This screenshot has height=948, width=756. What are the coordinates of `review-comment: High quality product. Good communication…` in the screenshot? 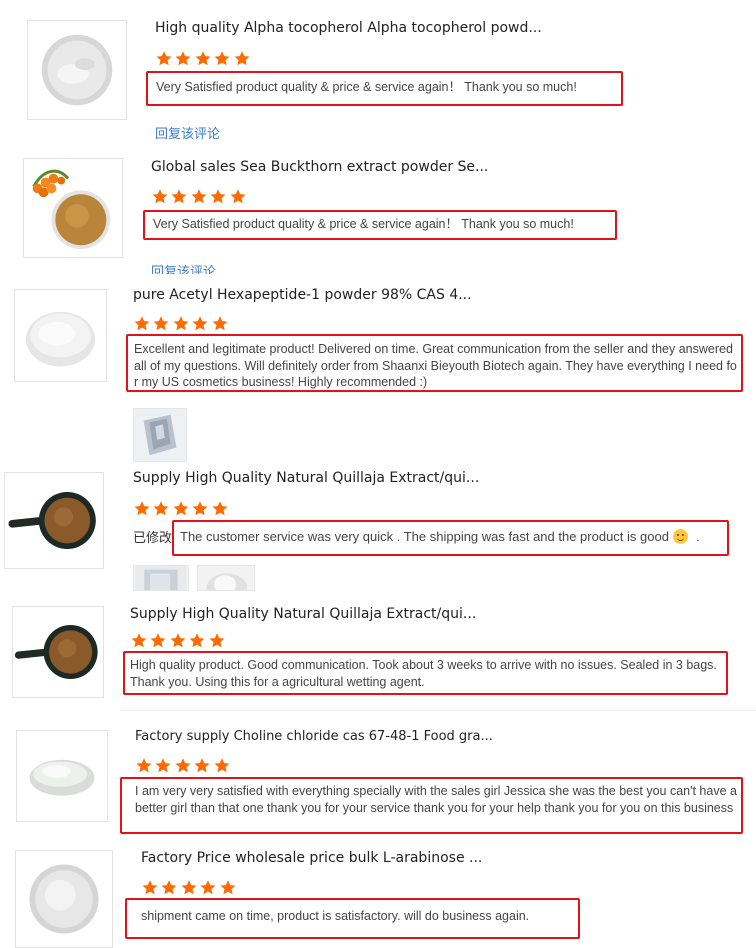 It's located at (425, 673).